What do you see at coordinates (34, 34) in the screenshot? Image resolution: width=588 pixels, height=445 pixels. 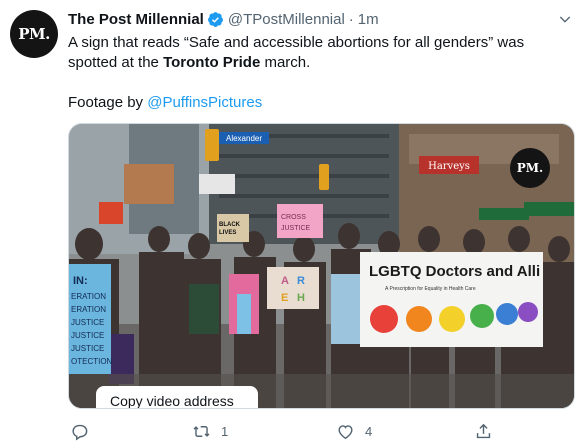 I see `avatar: PM.` at bounding box center [34, 34].